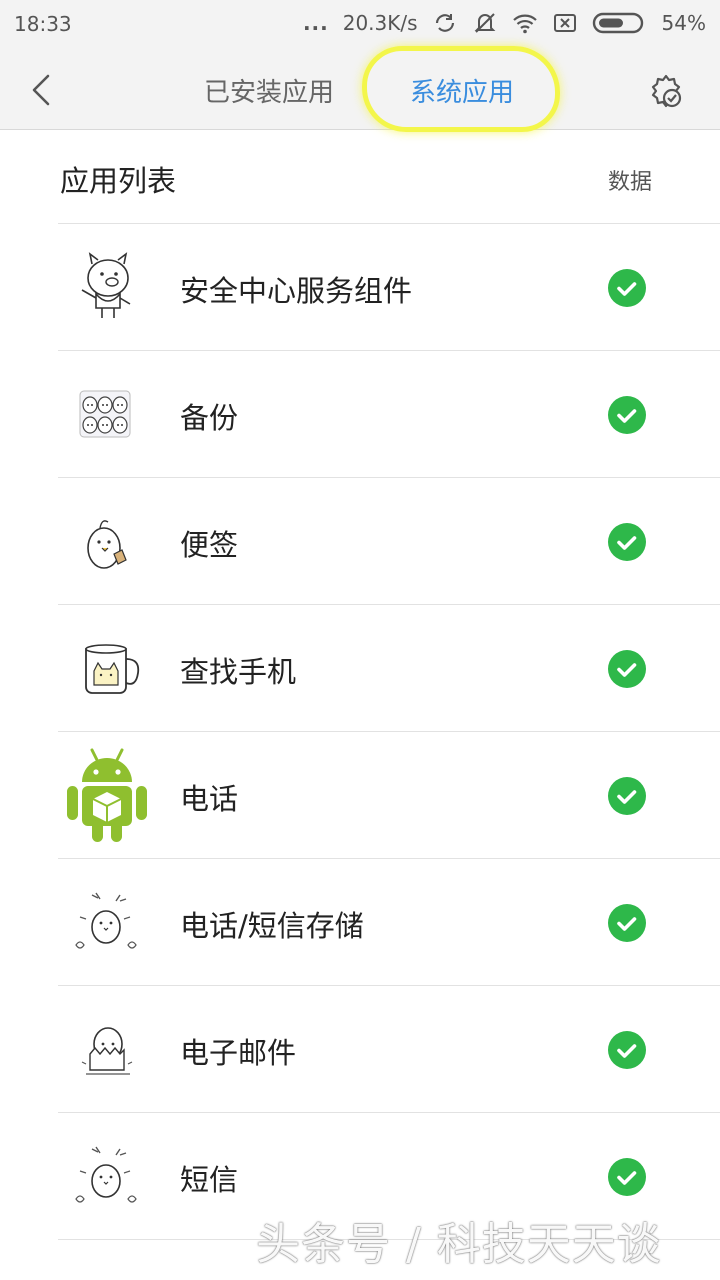  I want to click on battery-icon, so click(617, 23).